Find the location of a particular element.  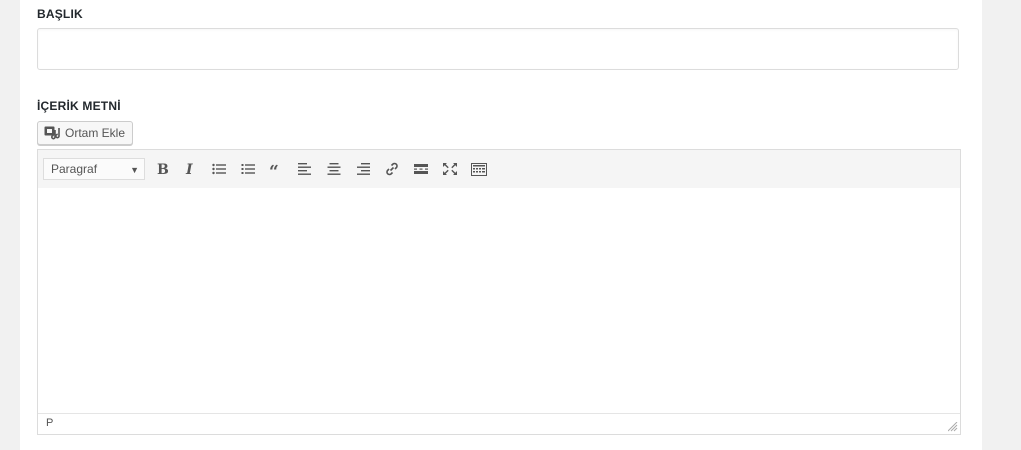

align-left-button is located at coordinates (305, 169).